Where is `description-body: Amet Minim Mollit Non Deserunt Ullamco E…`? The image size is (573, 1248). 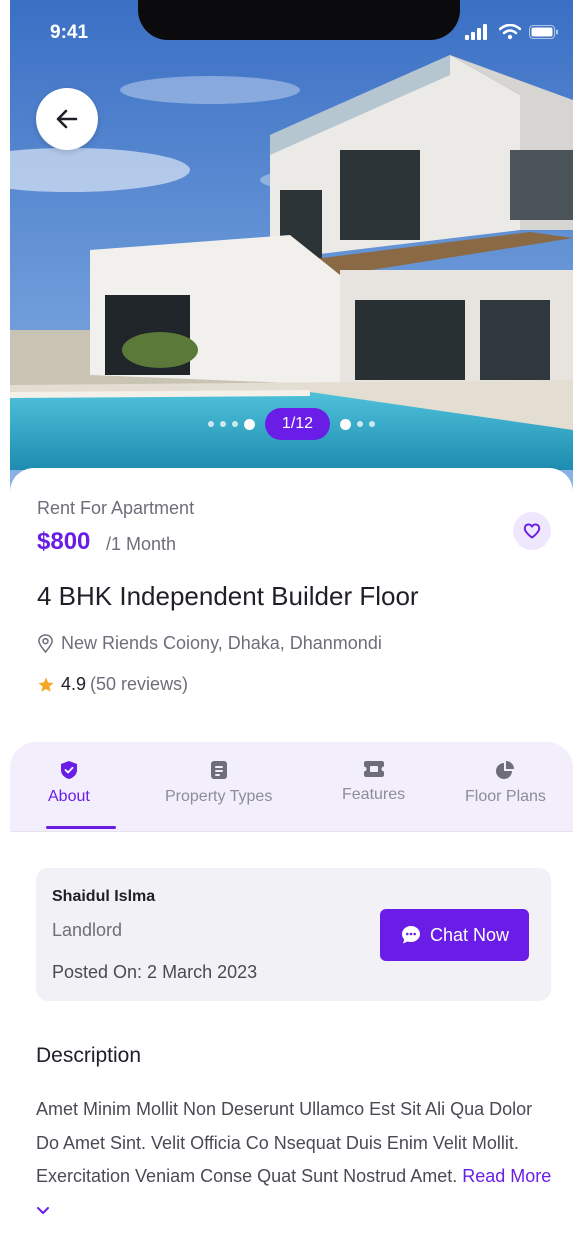
description-body: Amet Minim Mollit Non Deserunt Ullamco E… is located at coordinates (284, 1142).